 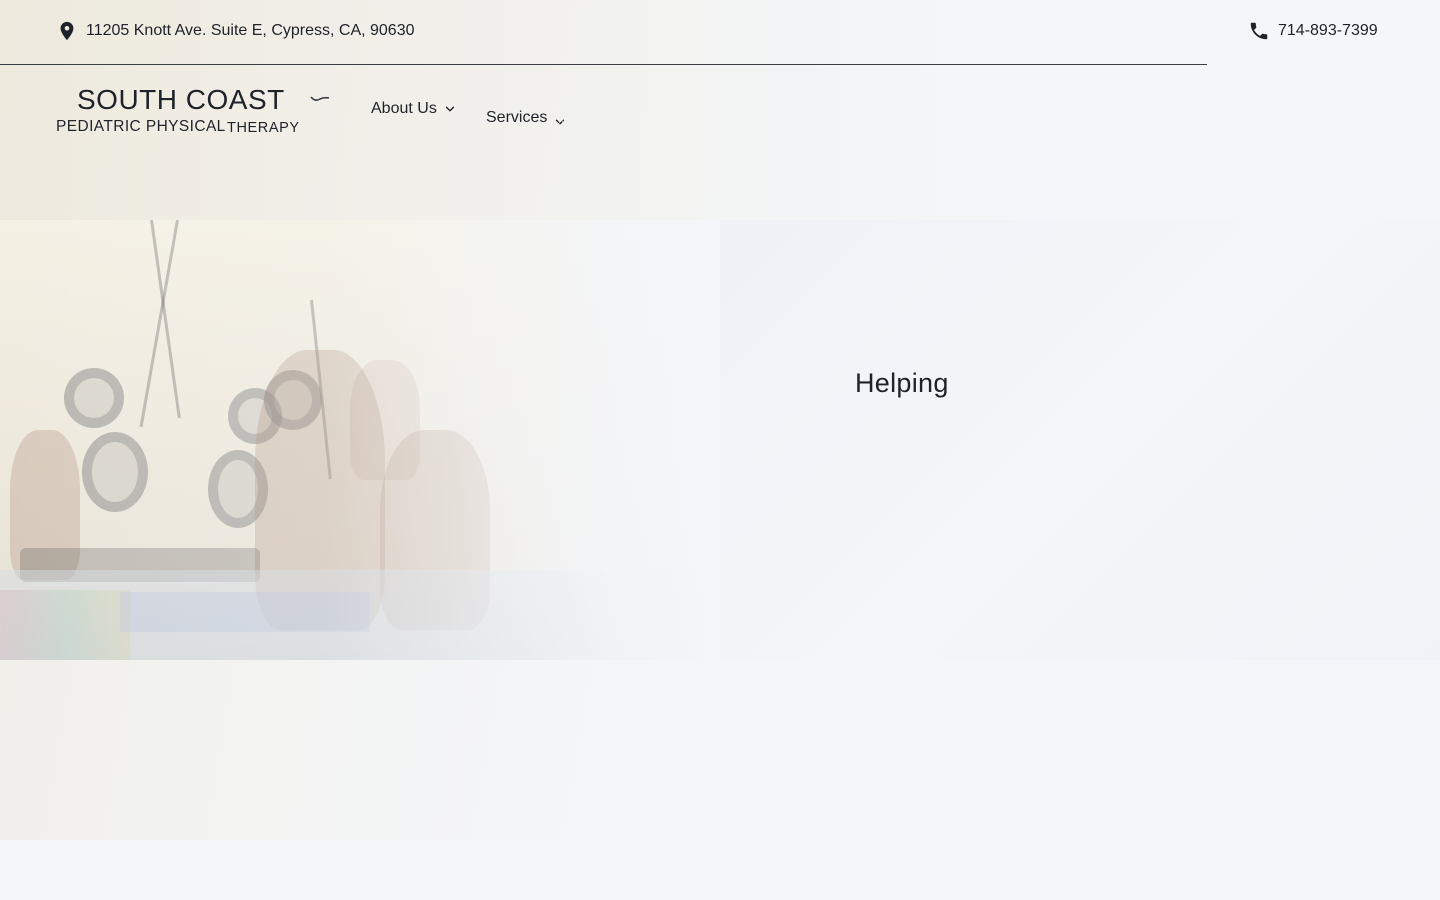 What do you see at coordinates (1328, 30) in the screenshot?
I see `phone-number: 714-893-7399` at bounding box center [1328, 30].